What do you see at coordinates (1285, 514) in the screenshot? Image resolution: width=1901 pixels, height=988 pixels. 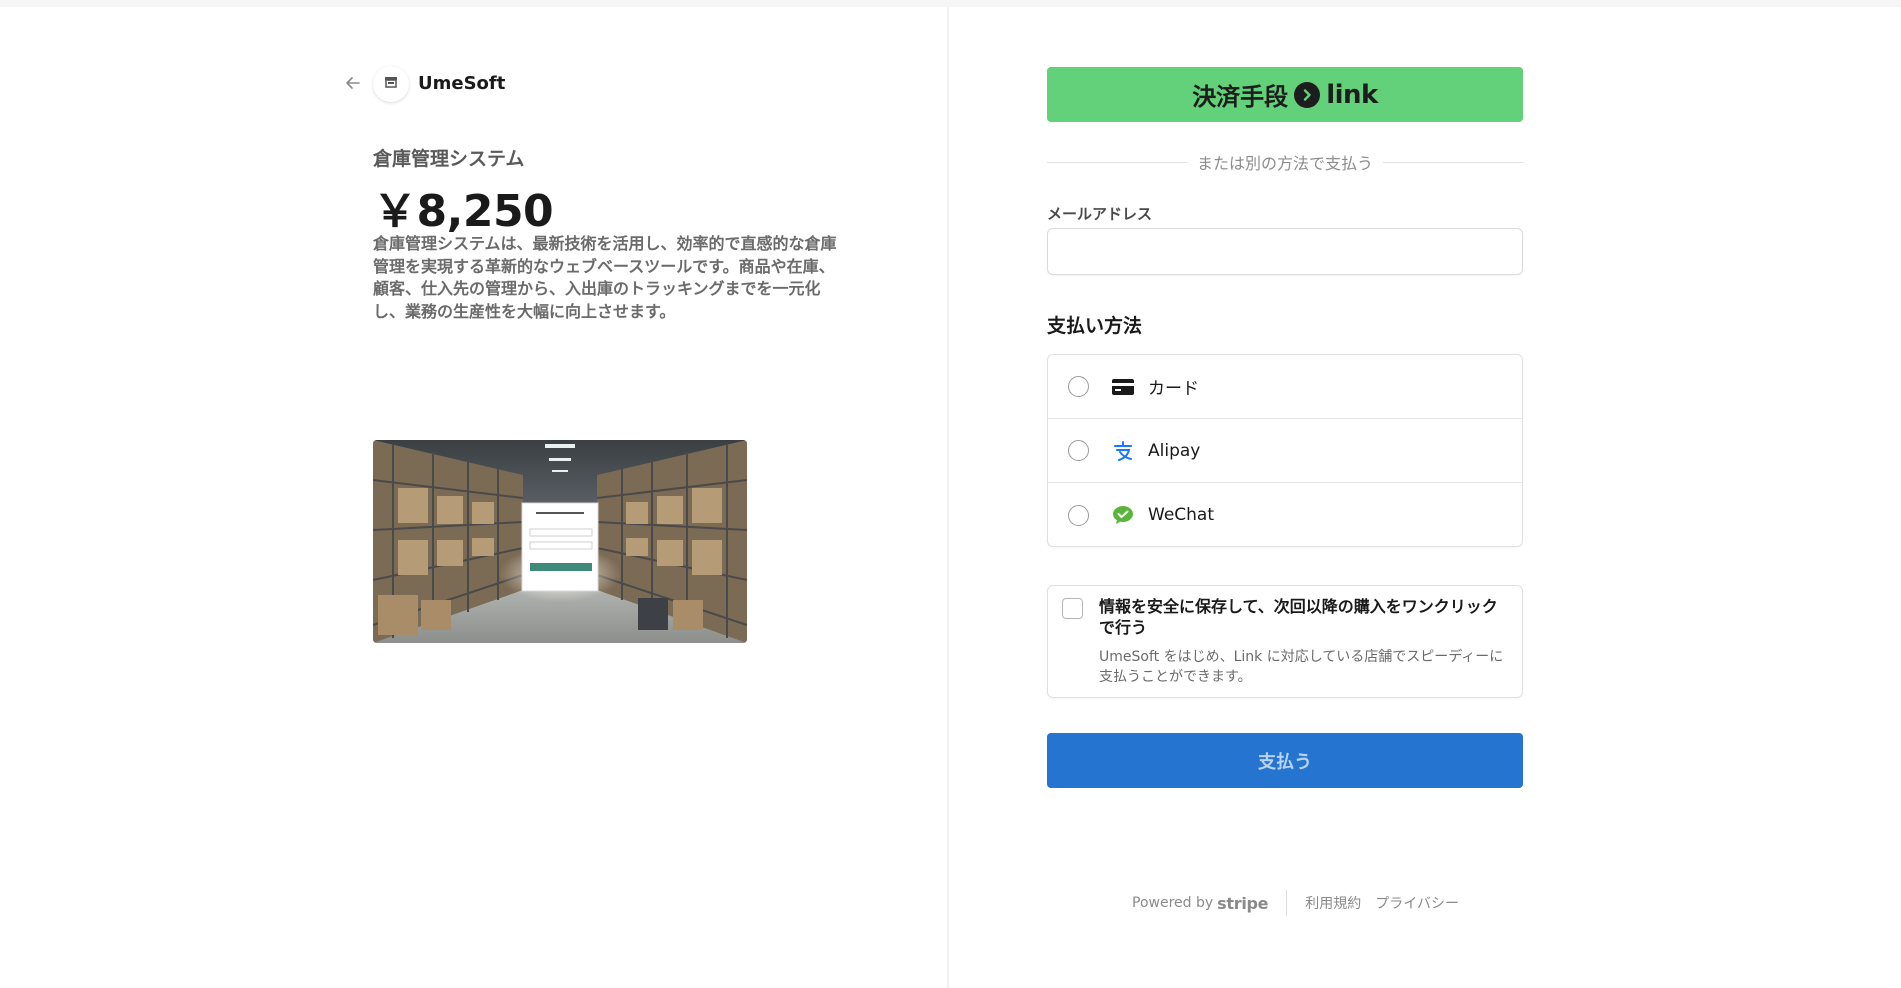 I see `payment-method-wechat: WeChat` at bounding box center [1285, 514].